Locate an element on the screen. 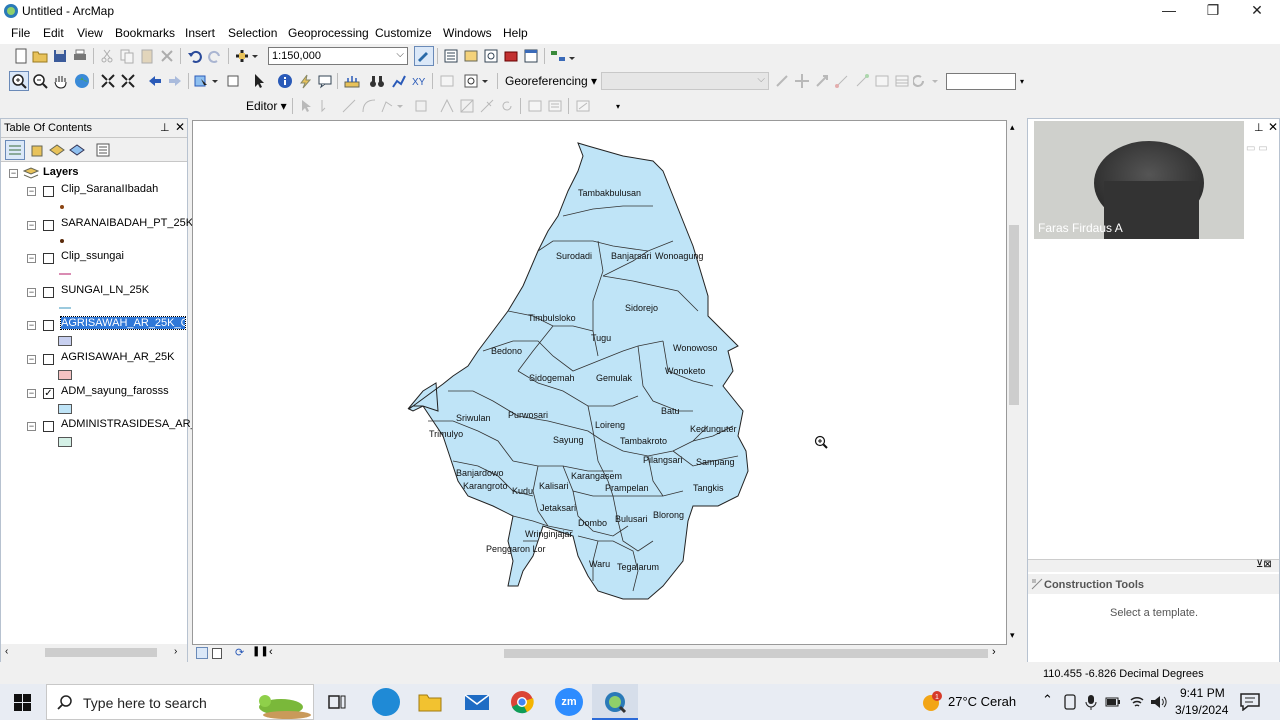 This screenshot has height=720, width=1280. cut-polygons-icon is located at coordinates (467, 106).